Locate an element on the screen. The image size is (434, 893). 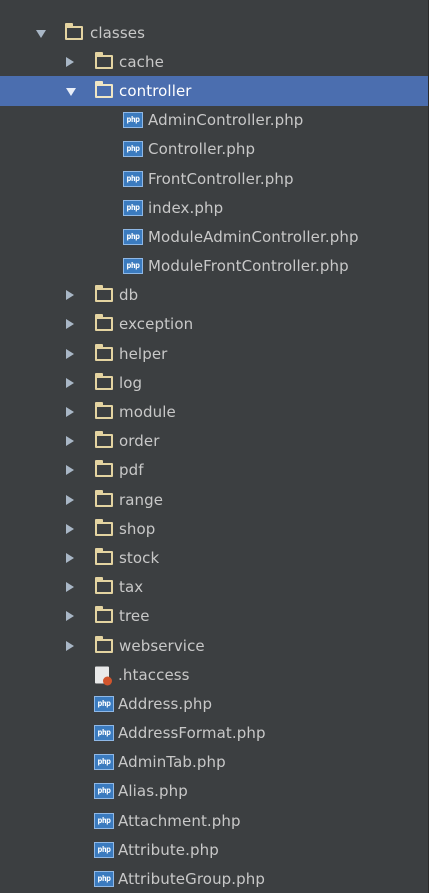
tree-node-label: index.php is located at coordinates (186, 207).